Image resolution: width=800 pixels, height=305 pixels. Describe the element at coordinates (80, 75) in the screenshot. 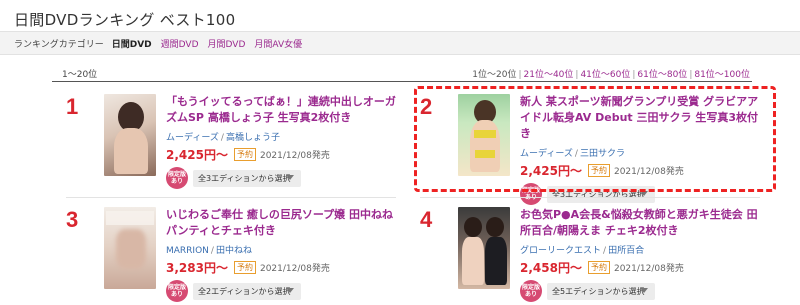

I see `range-label: 1〜20位` at that location.